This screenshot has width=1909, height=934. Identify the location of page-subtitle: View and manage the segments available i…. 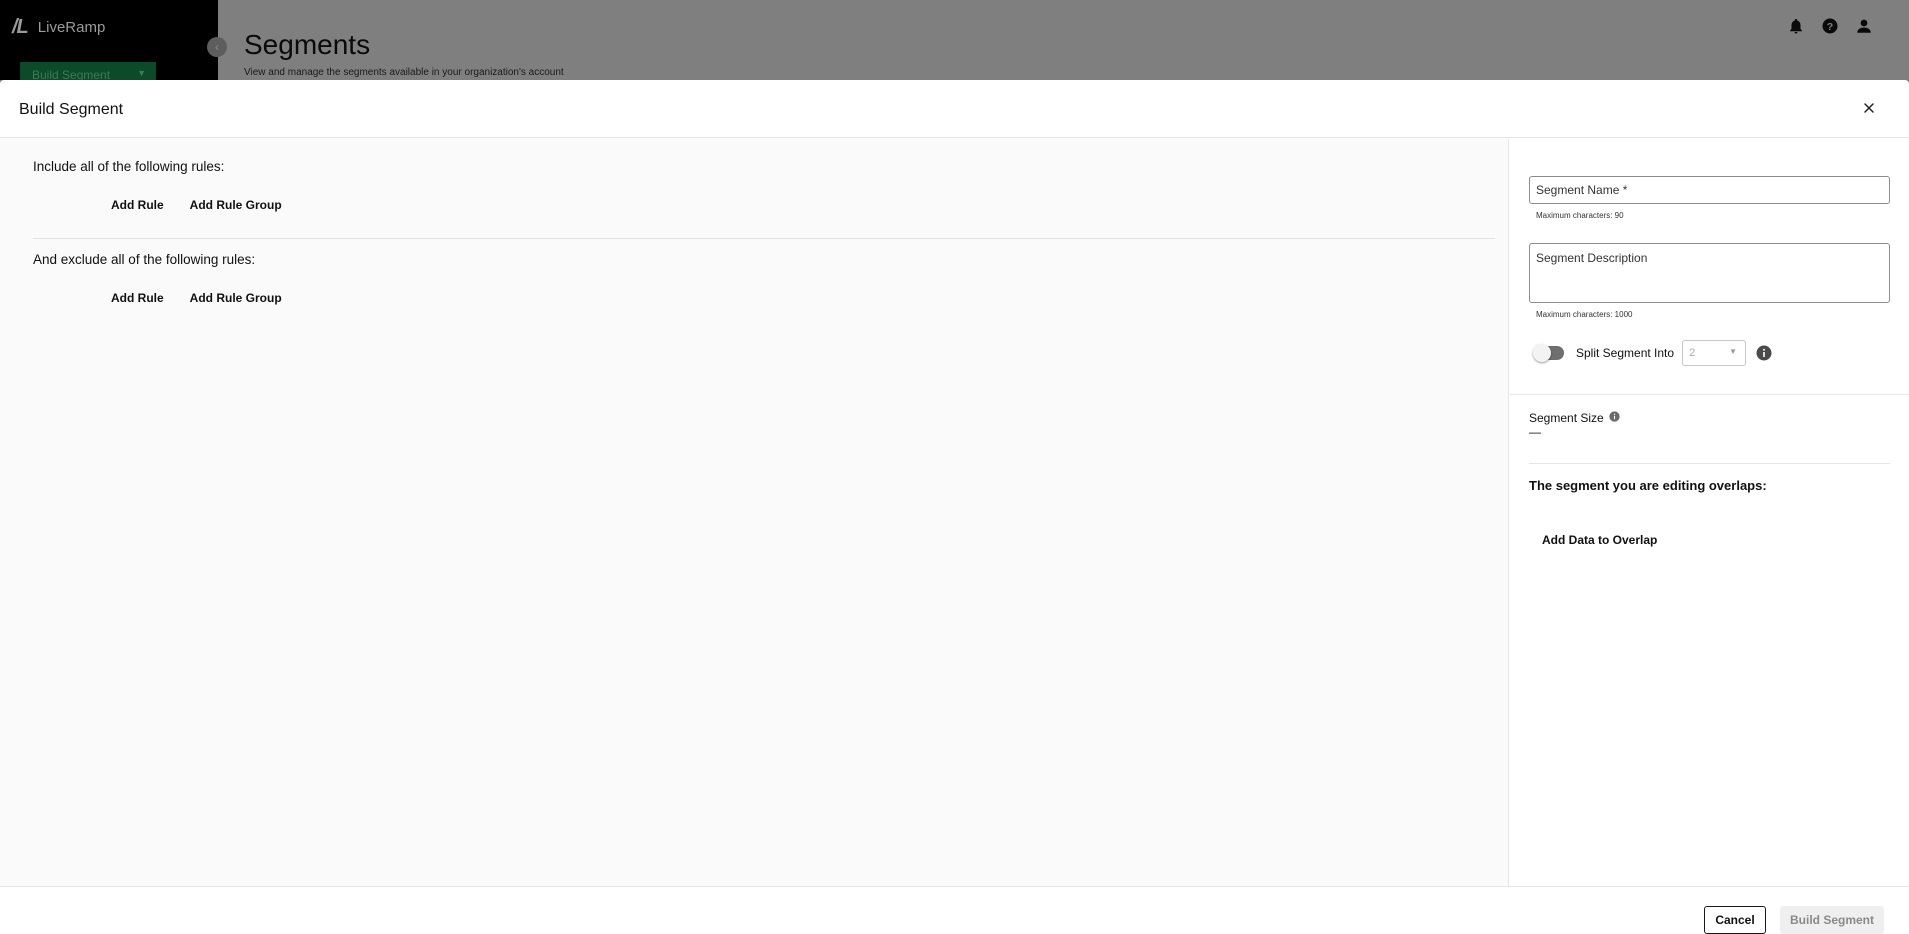
(404, 72).